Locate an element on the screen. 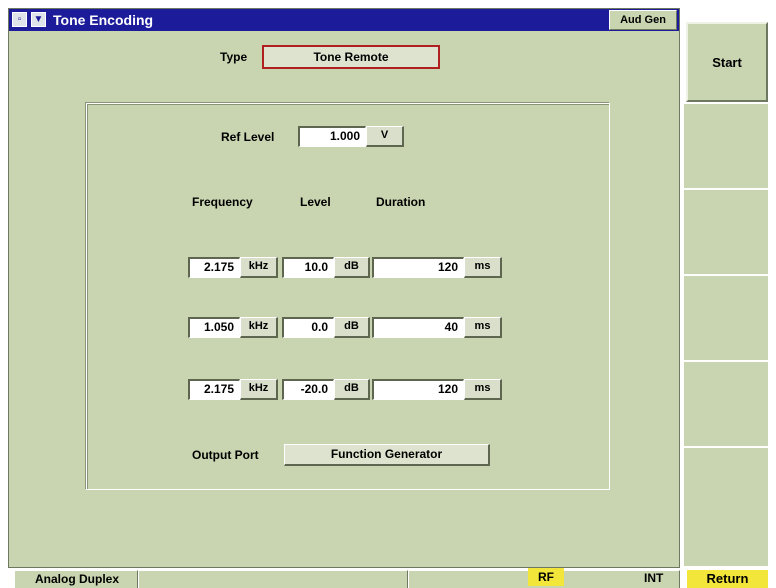 This screenshot has width=776, height=588. tone3-level-unit: dB is located at coordinates (352, 389).